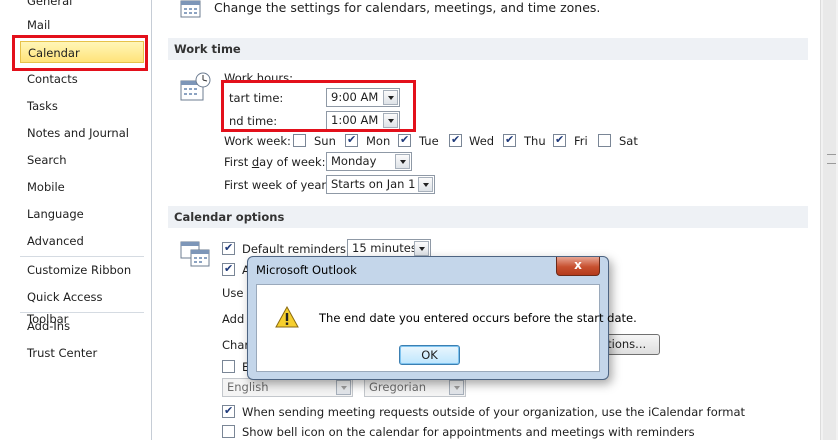  I want to click on add-option-label-fragment: Add, so click(233, 319).